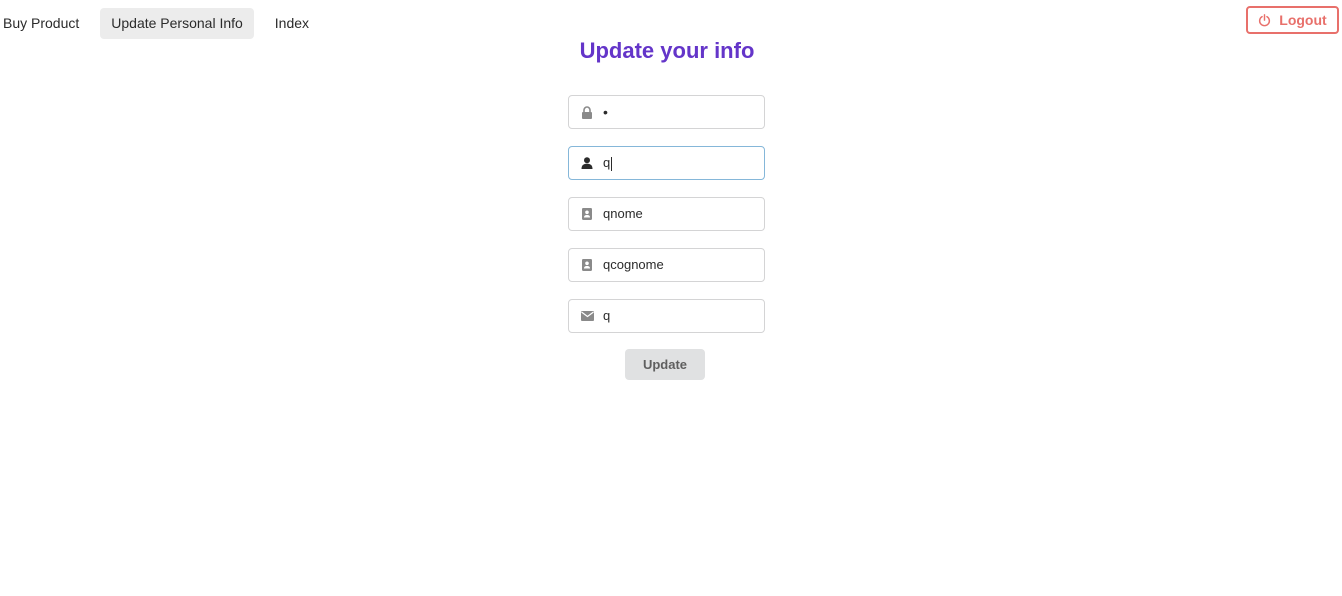  I want to click on update-info-form: • q qnome qcognome q, so click(666, 222).